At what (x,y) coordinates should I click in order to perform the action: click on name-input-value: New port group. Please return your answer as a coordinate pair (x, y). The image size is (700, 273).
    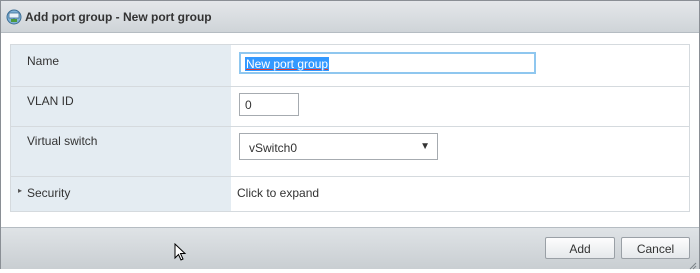
    Looking at the image, I should click on (287, 64).